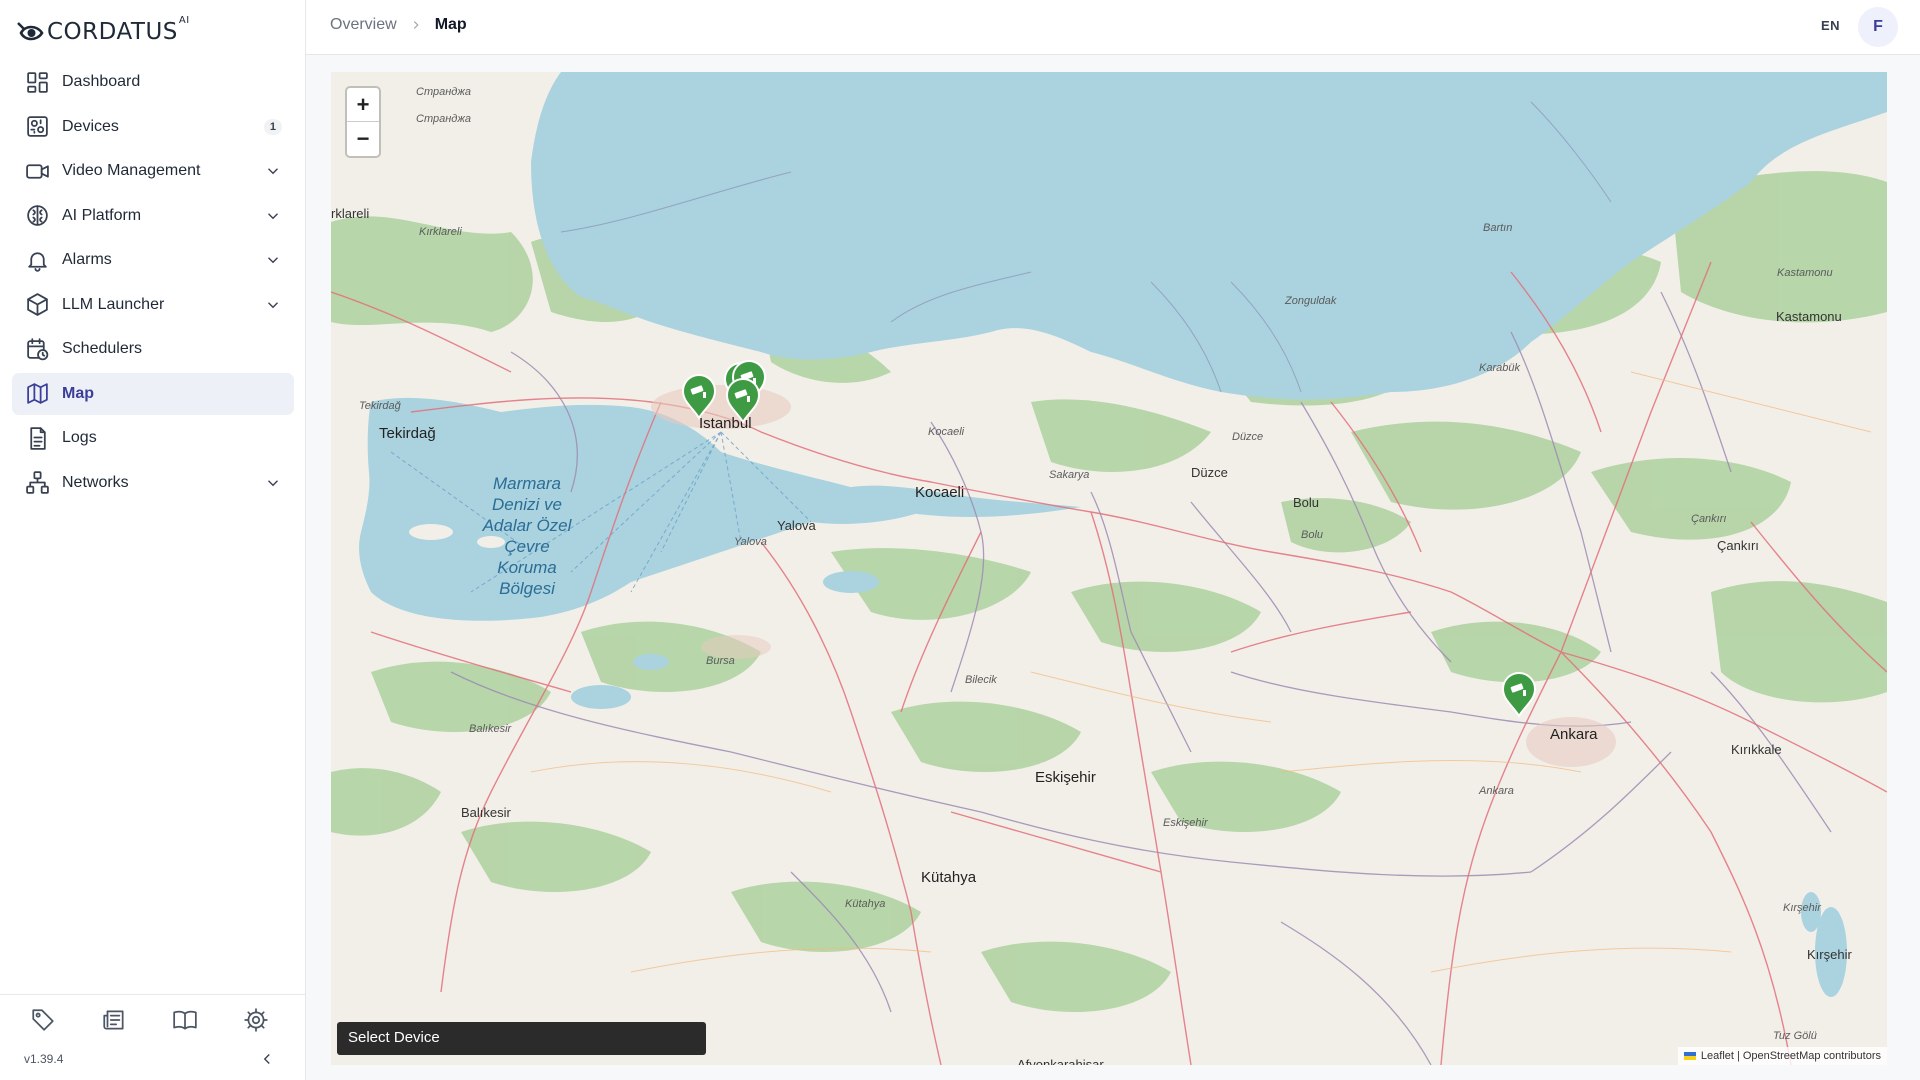 Image resolution: width=1920 pixels, height=1080 pixels. Describe the element at coordinates (37, 171) in the screenshot. I see `video-camera-icon` at that location.